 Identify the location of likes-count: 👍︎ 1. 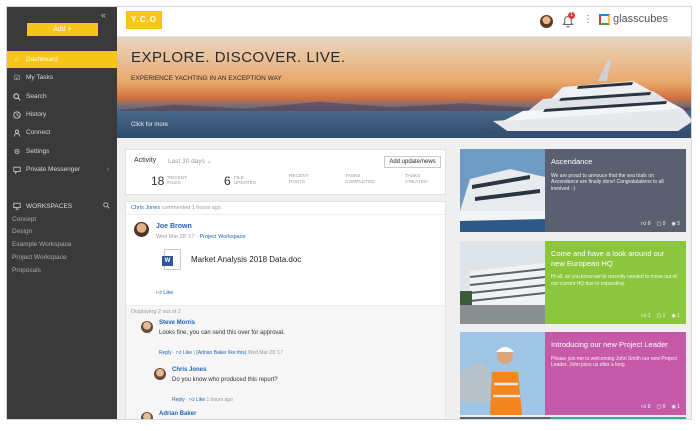
(645, 316).